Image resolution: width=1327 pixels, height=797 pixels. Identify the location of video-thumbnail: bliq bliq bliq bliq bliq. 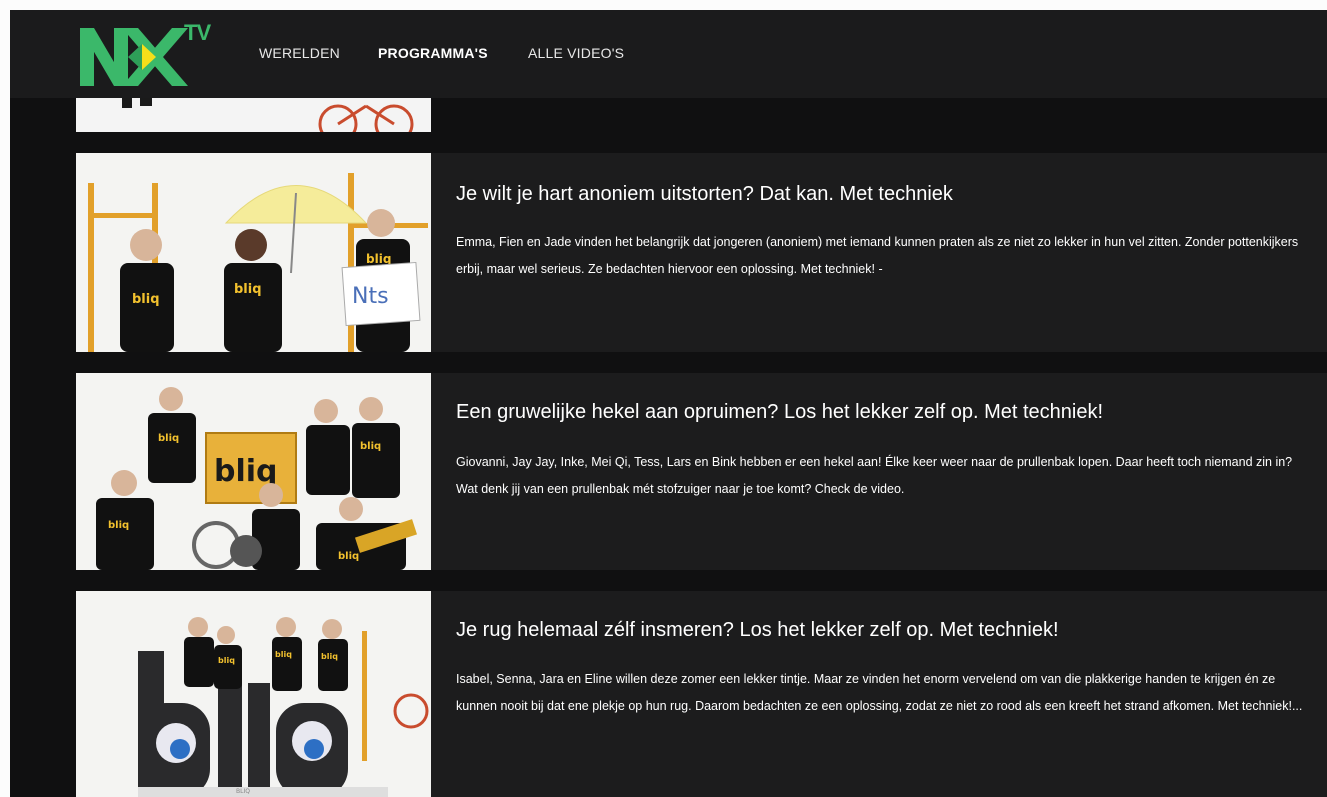
(253, 471).